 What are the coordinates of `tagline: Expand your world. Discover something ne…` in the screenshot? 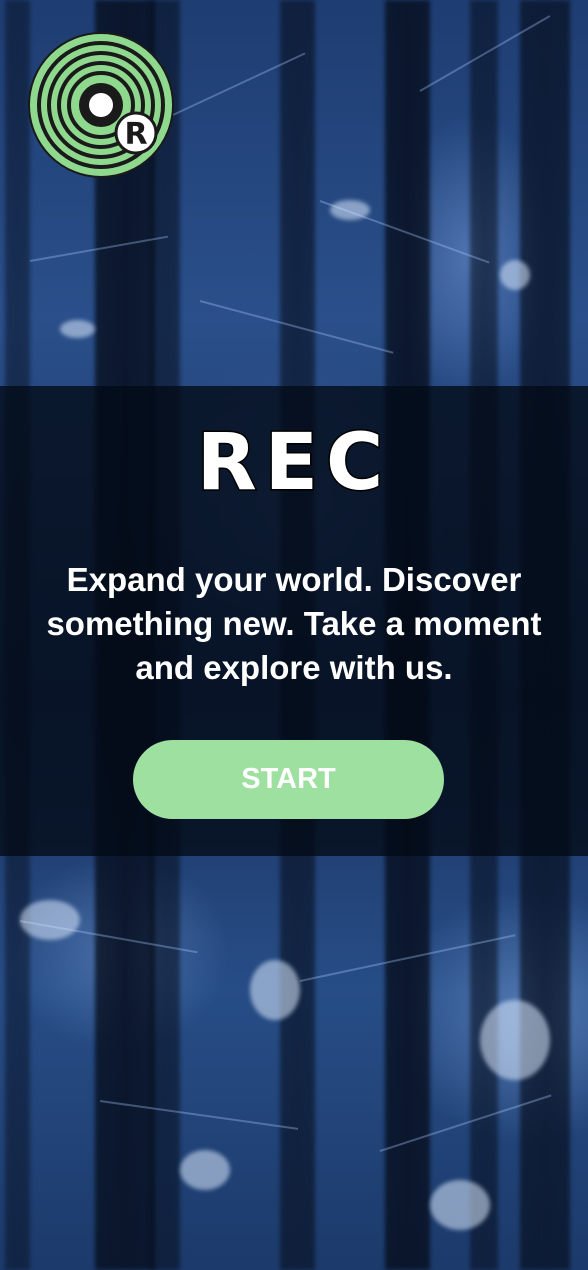 It's located at (294, 623).